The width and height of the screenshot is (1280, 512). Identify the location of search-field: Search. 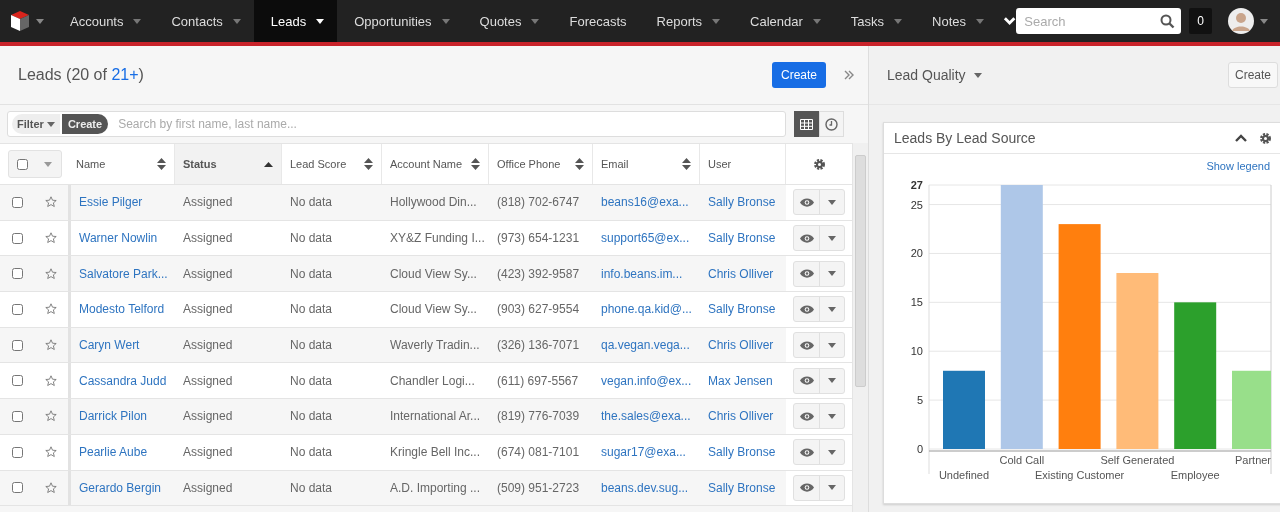
(1099, 21).